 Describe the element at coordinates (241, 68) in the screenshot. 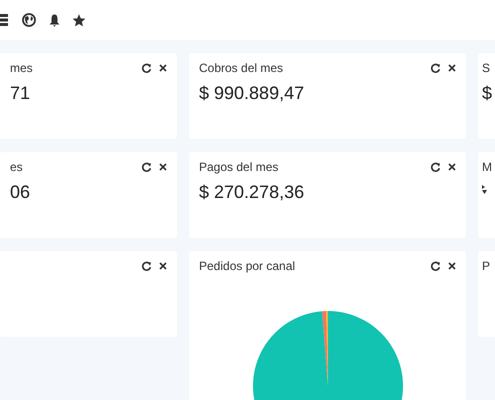

I see `card-title: Cobros del mes` at that location.